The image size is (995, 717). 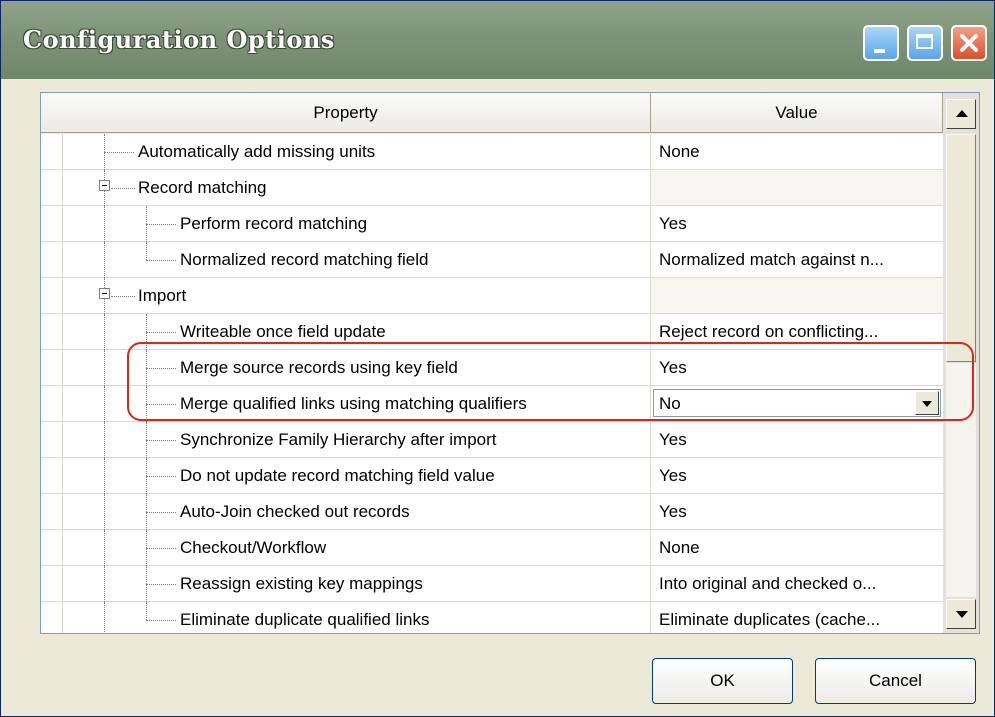 I want to click on scroll-down-icon, so click(x=961, y=614).